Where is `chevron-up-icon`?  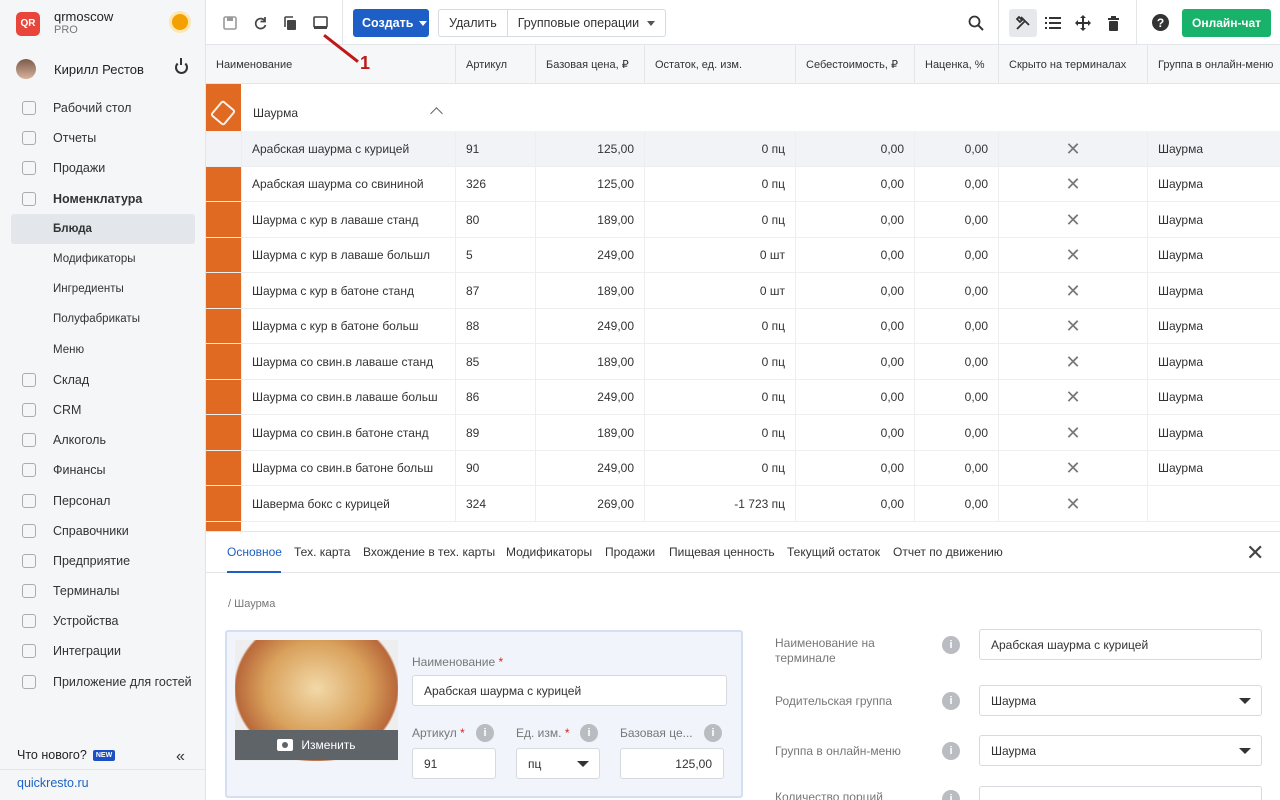 chevron-up-icon is located at coordinates (436, 113).